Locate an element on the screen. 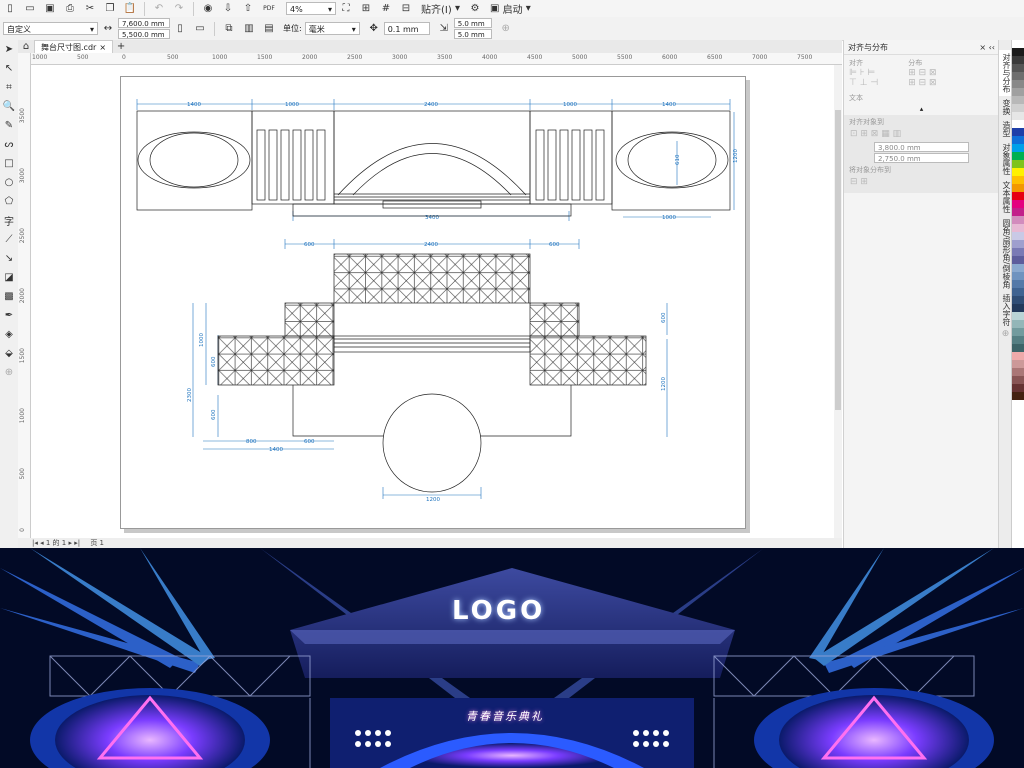  publish-pdf-icon: PDF is located at coordinates (269, 8).